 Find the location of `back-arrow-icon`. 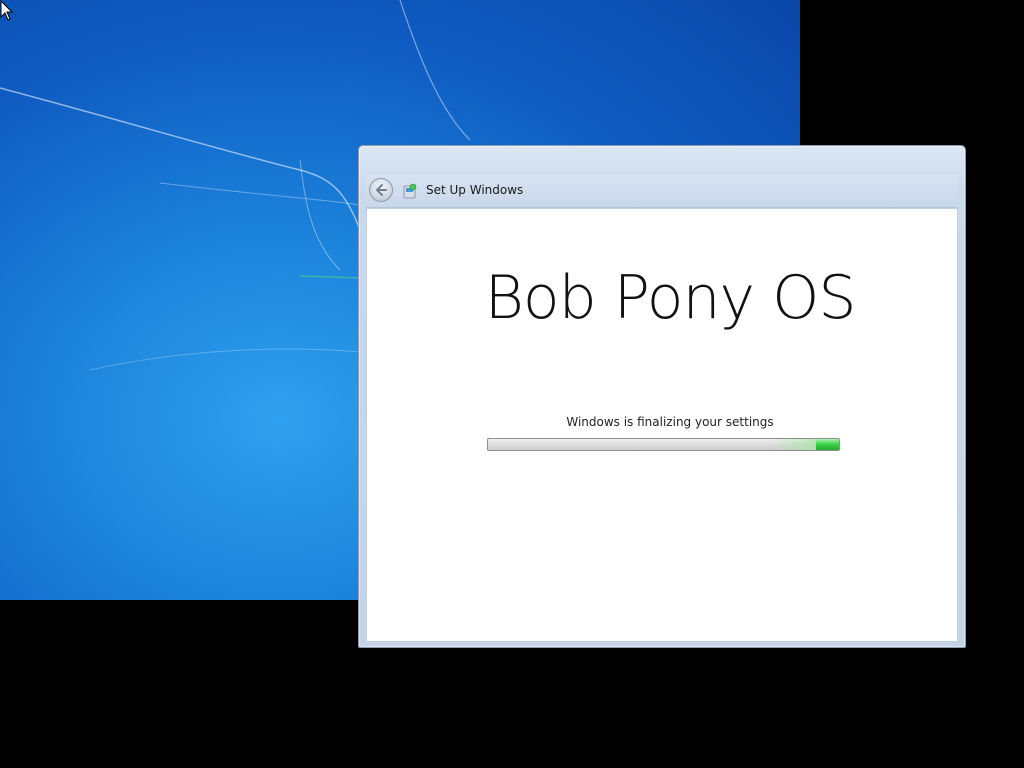

back-arrow-icon is located at coordinates (381, 190).